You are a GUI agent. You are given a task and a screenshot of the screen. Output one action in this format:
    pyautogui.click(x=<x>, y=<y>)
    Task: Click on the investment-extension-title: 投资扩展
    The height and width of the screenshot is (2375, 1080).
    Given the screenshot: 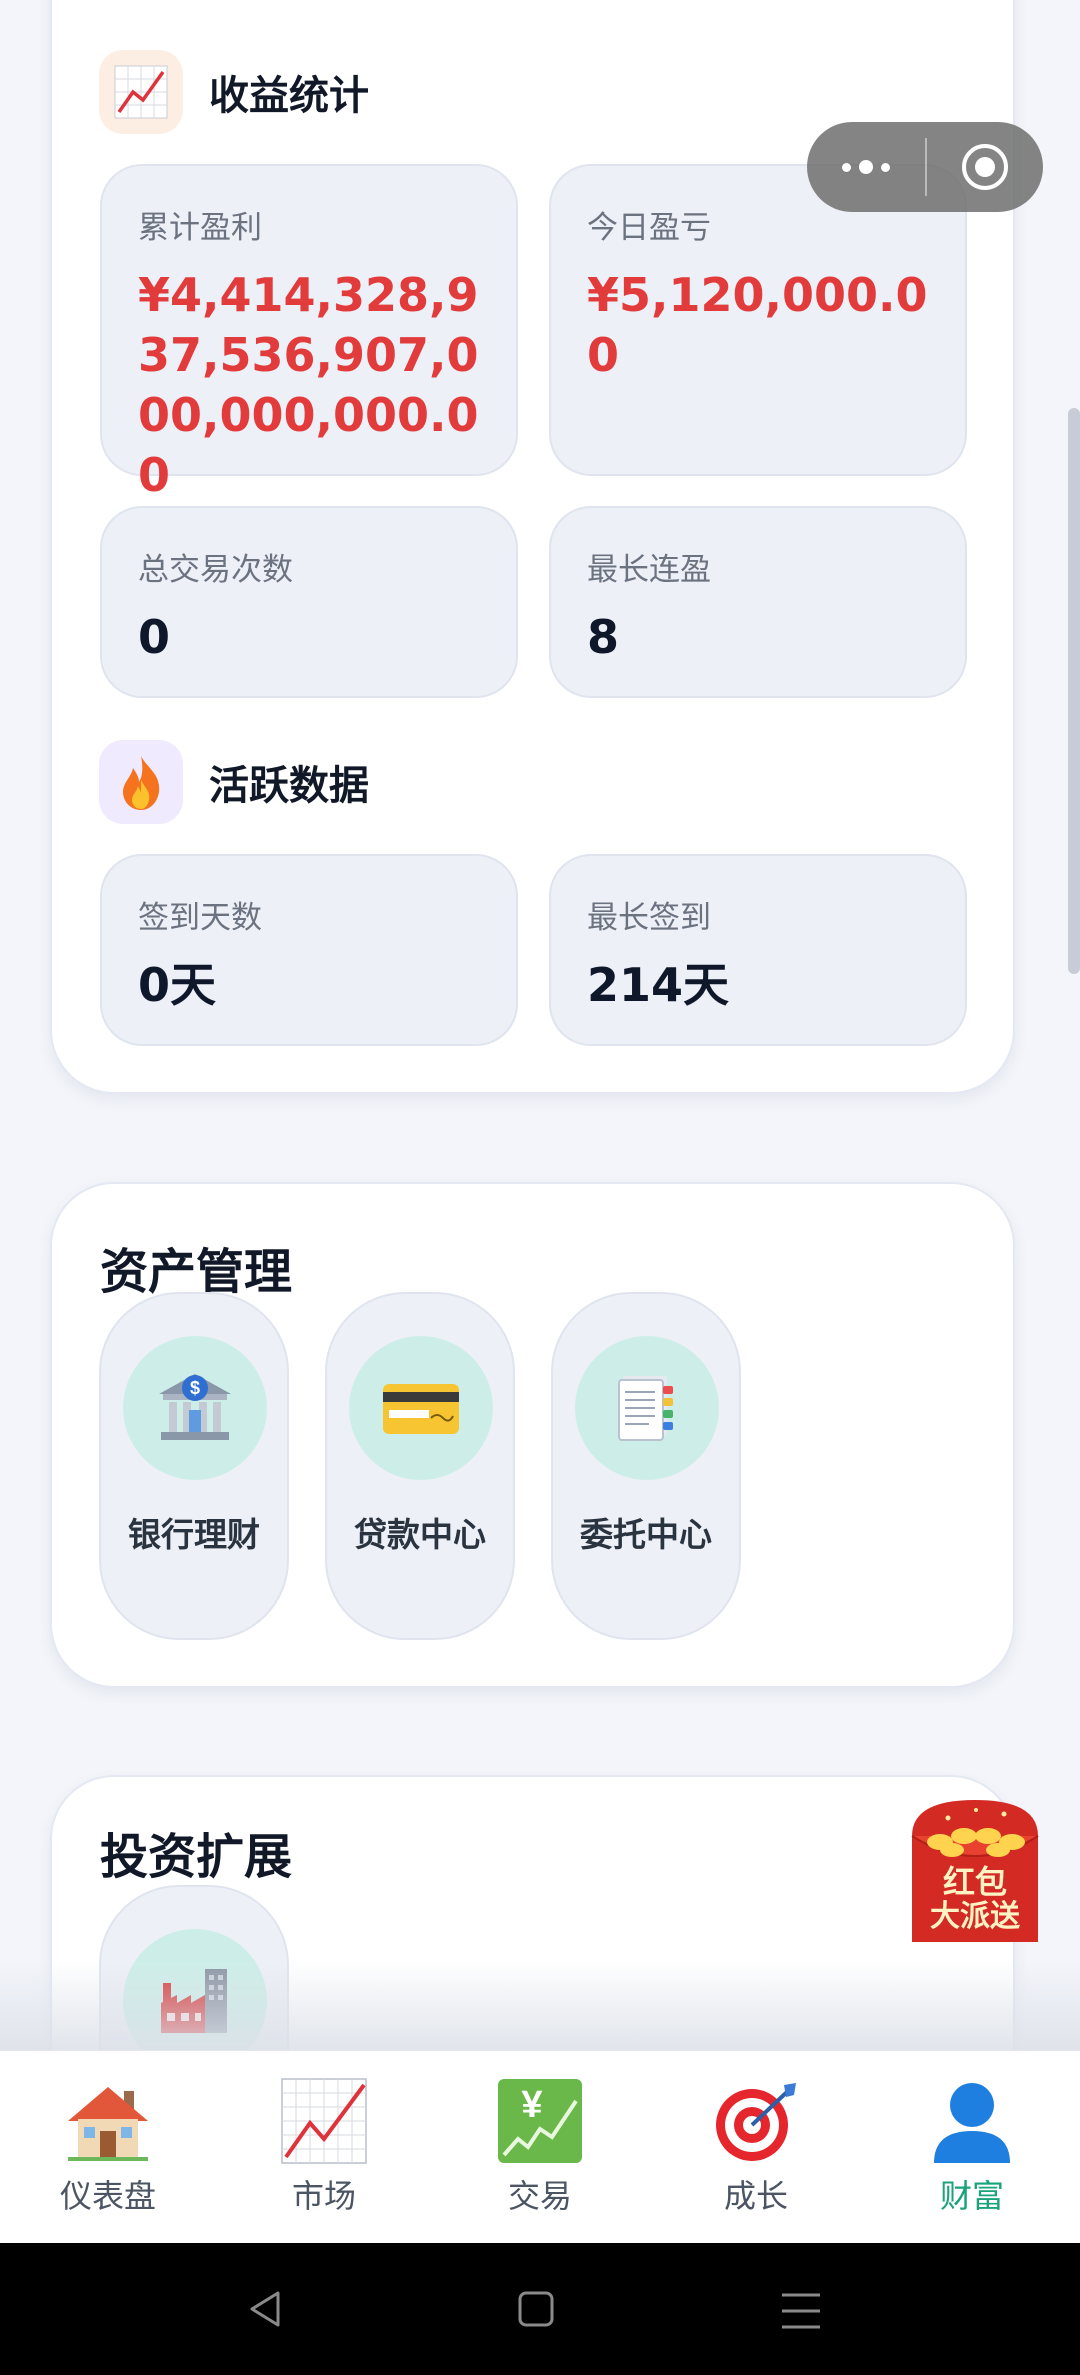 What is the action you would take?
    pyautogui.click(x=196, y=1857)
    